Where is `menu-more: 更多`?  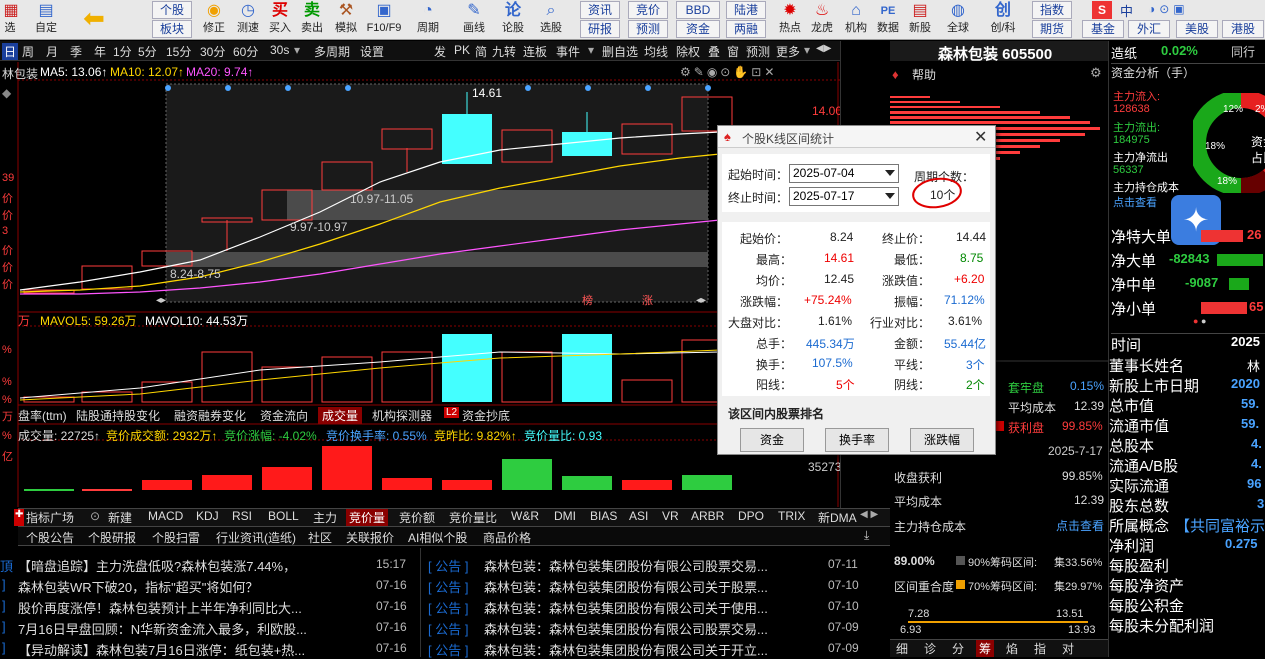 menu-more: 更多 is located at coordinates (788, 51).